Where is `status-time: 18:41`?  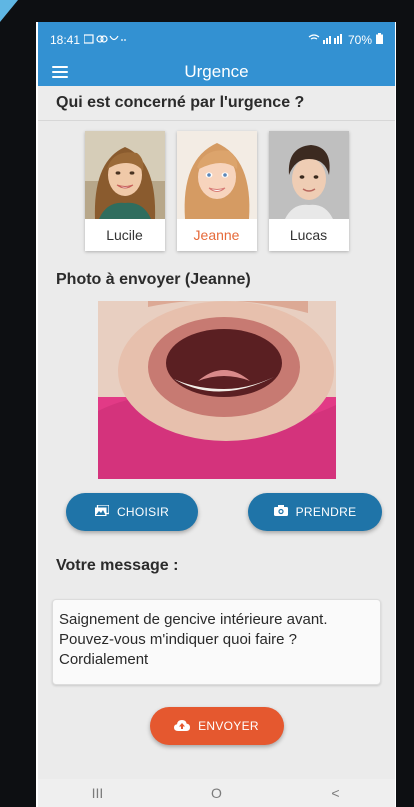
status-time: 18:41 is located at coordinates (65, 40).